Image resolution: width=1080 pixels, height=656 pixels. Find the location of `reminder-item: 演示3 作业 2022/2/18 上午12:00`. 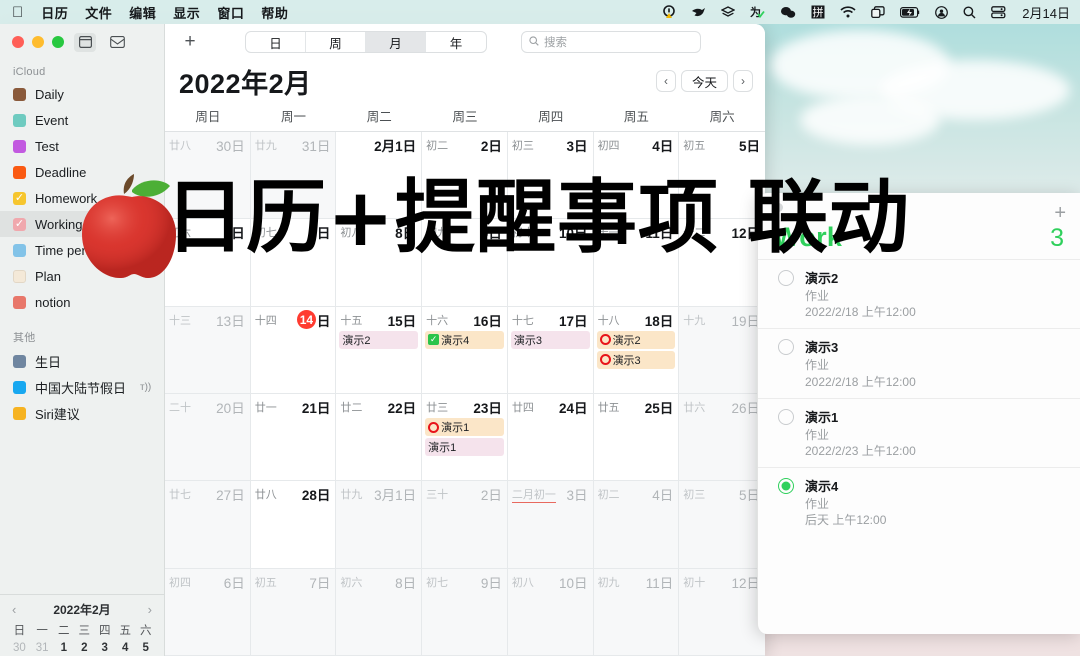

reminder-item: 演示3 作业 2022/2/18 上午12:00 is located at coordinates (919, 362).